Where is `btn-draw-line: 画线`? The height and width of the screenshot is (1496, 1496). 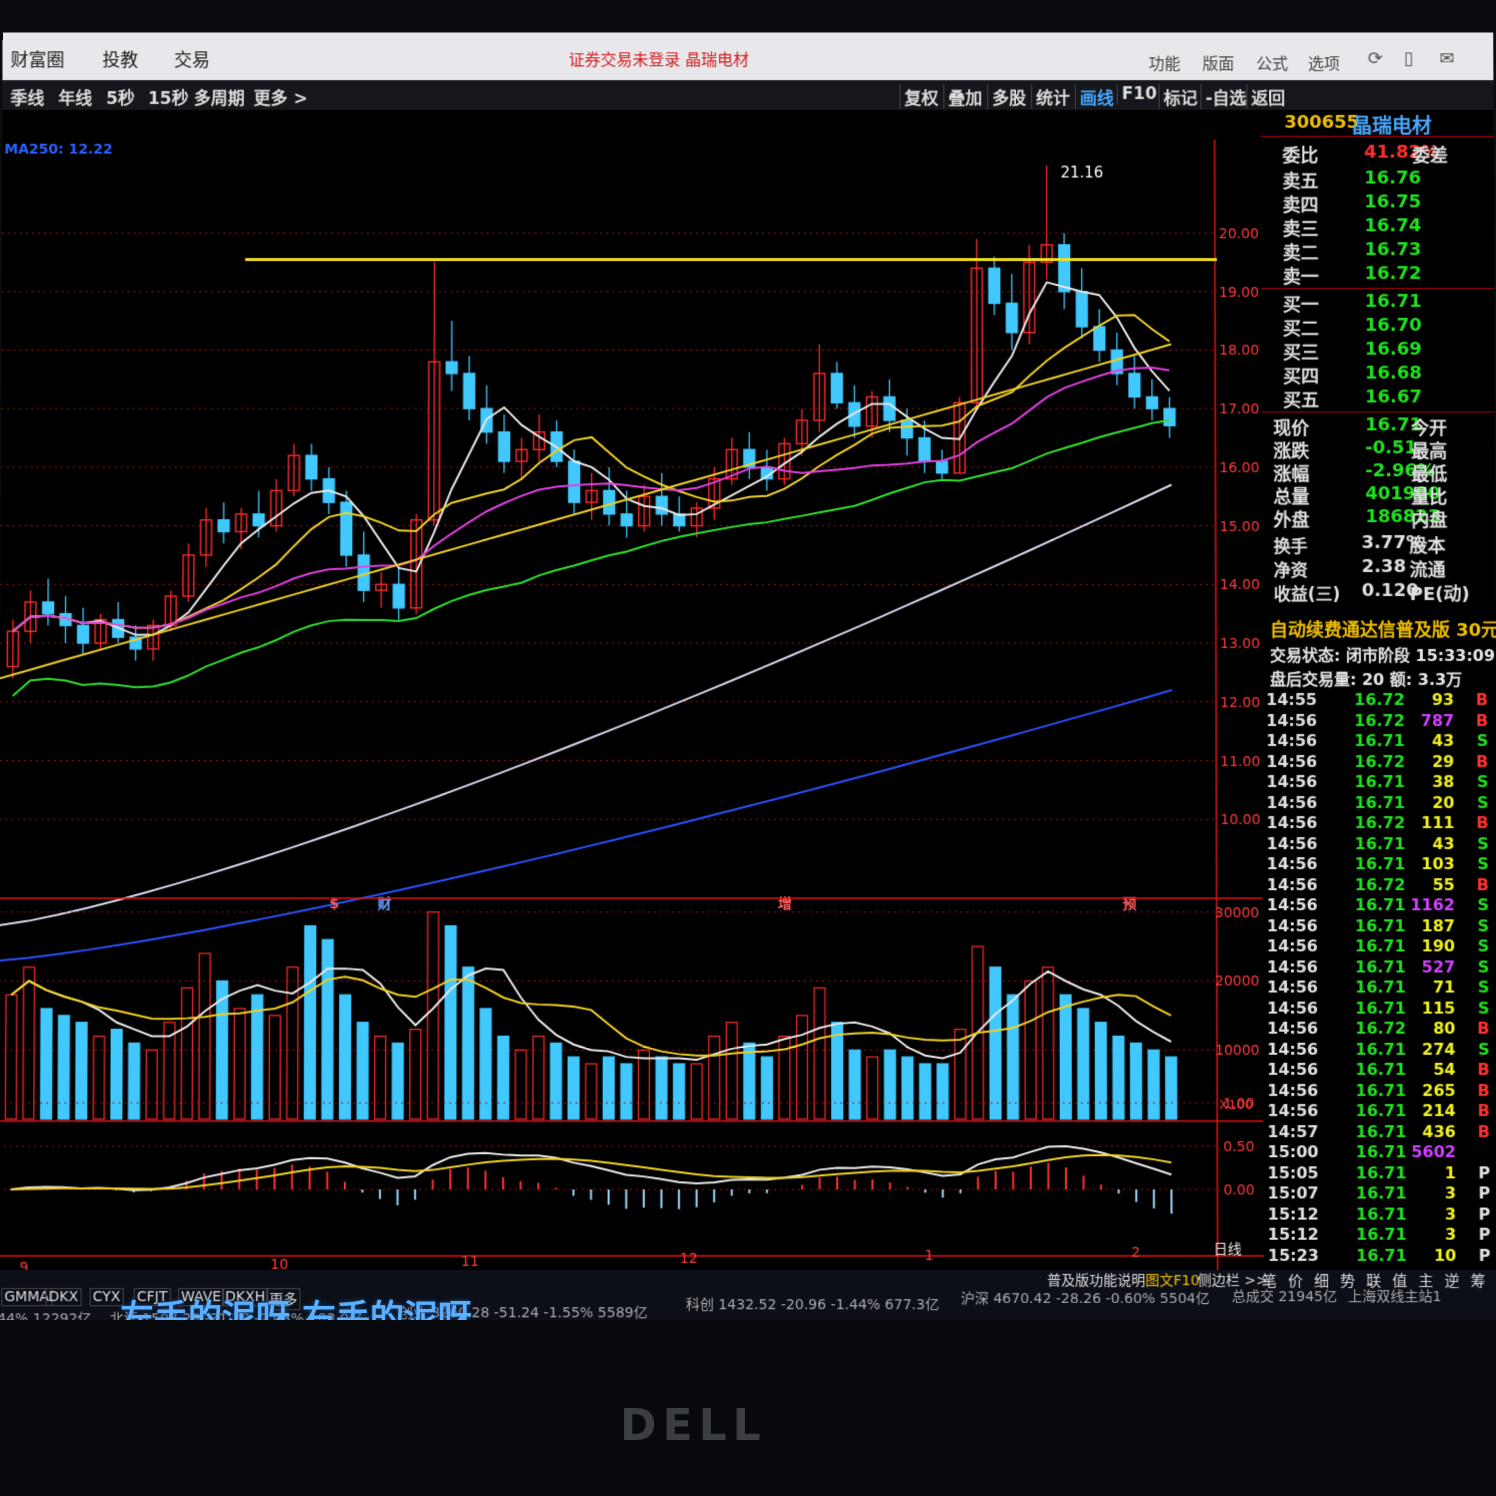
btn-draw-line: 画线 is located at coordinates (1094, 96).